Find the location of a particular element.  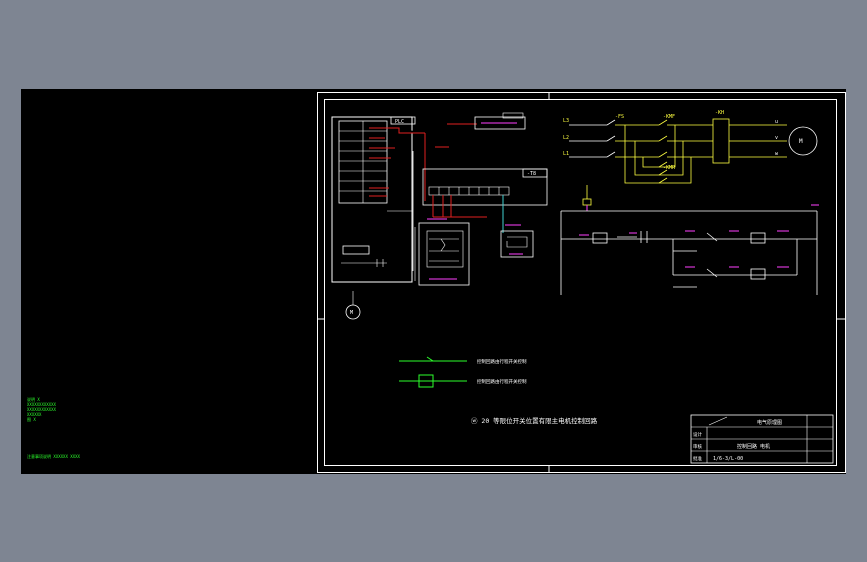

plc-module: PLC M is located at coordinates (373, 218).